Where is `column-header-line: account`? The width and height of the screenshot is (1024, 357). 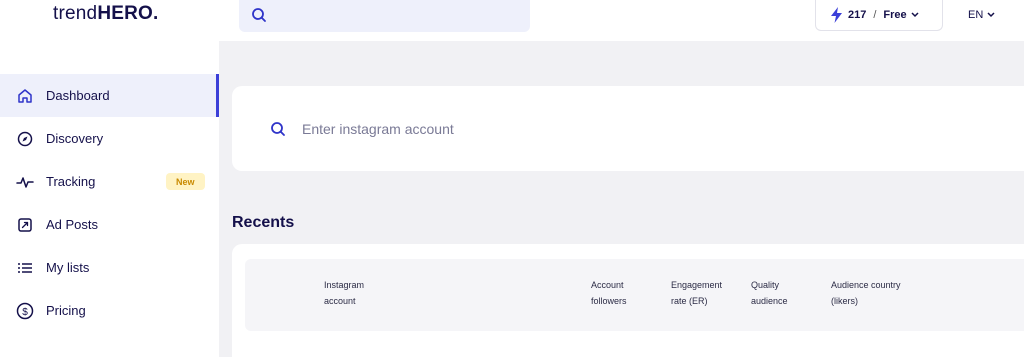
column-header-line: account is located at coordinates (340, 301).